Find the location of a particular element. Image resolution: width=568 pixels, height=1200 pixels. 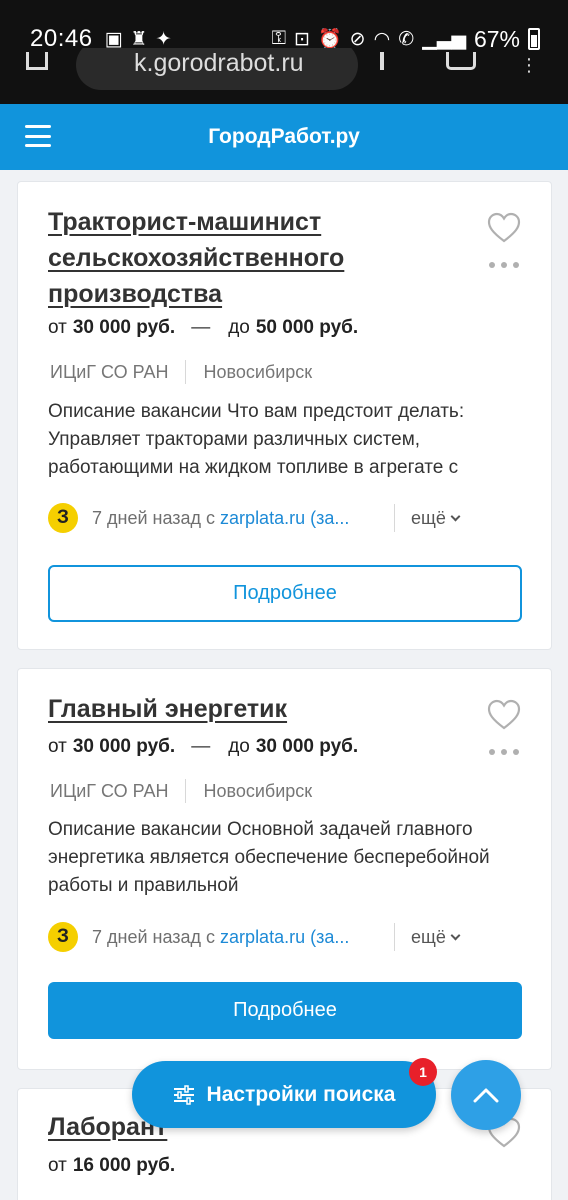

search-settings-button: Настройки поиска is located at coordinates (284, 1094).